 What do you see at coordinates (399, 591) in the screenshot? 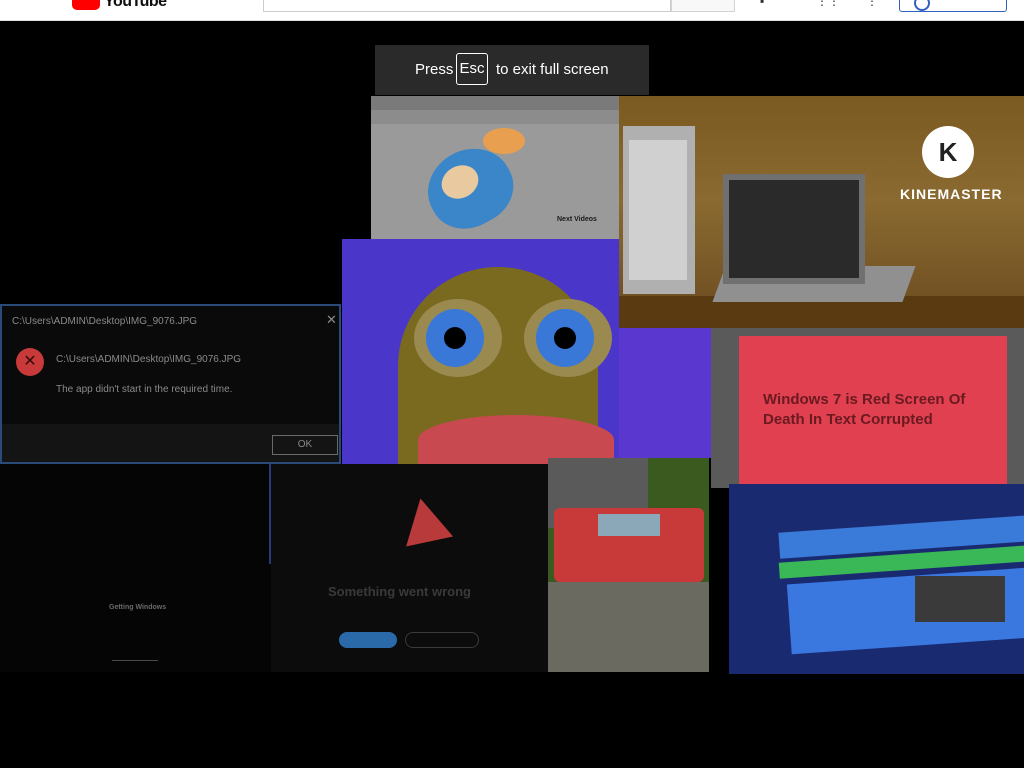
I see `something-wrong-heading: Something went wrong` at bounding box center [399, 591].